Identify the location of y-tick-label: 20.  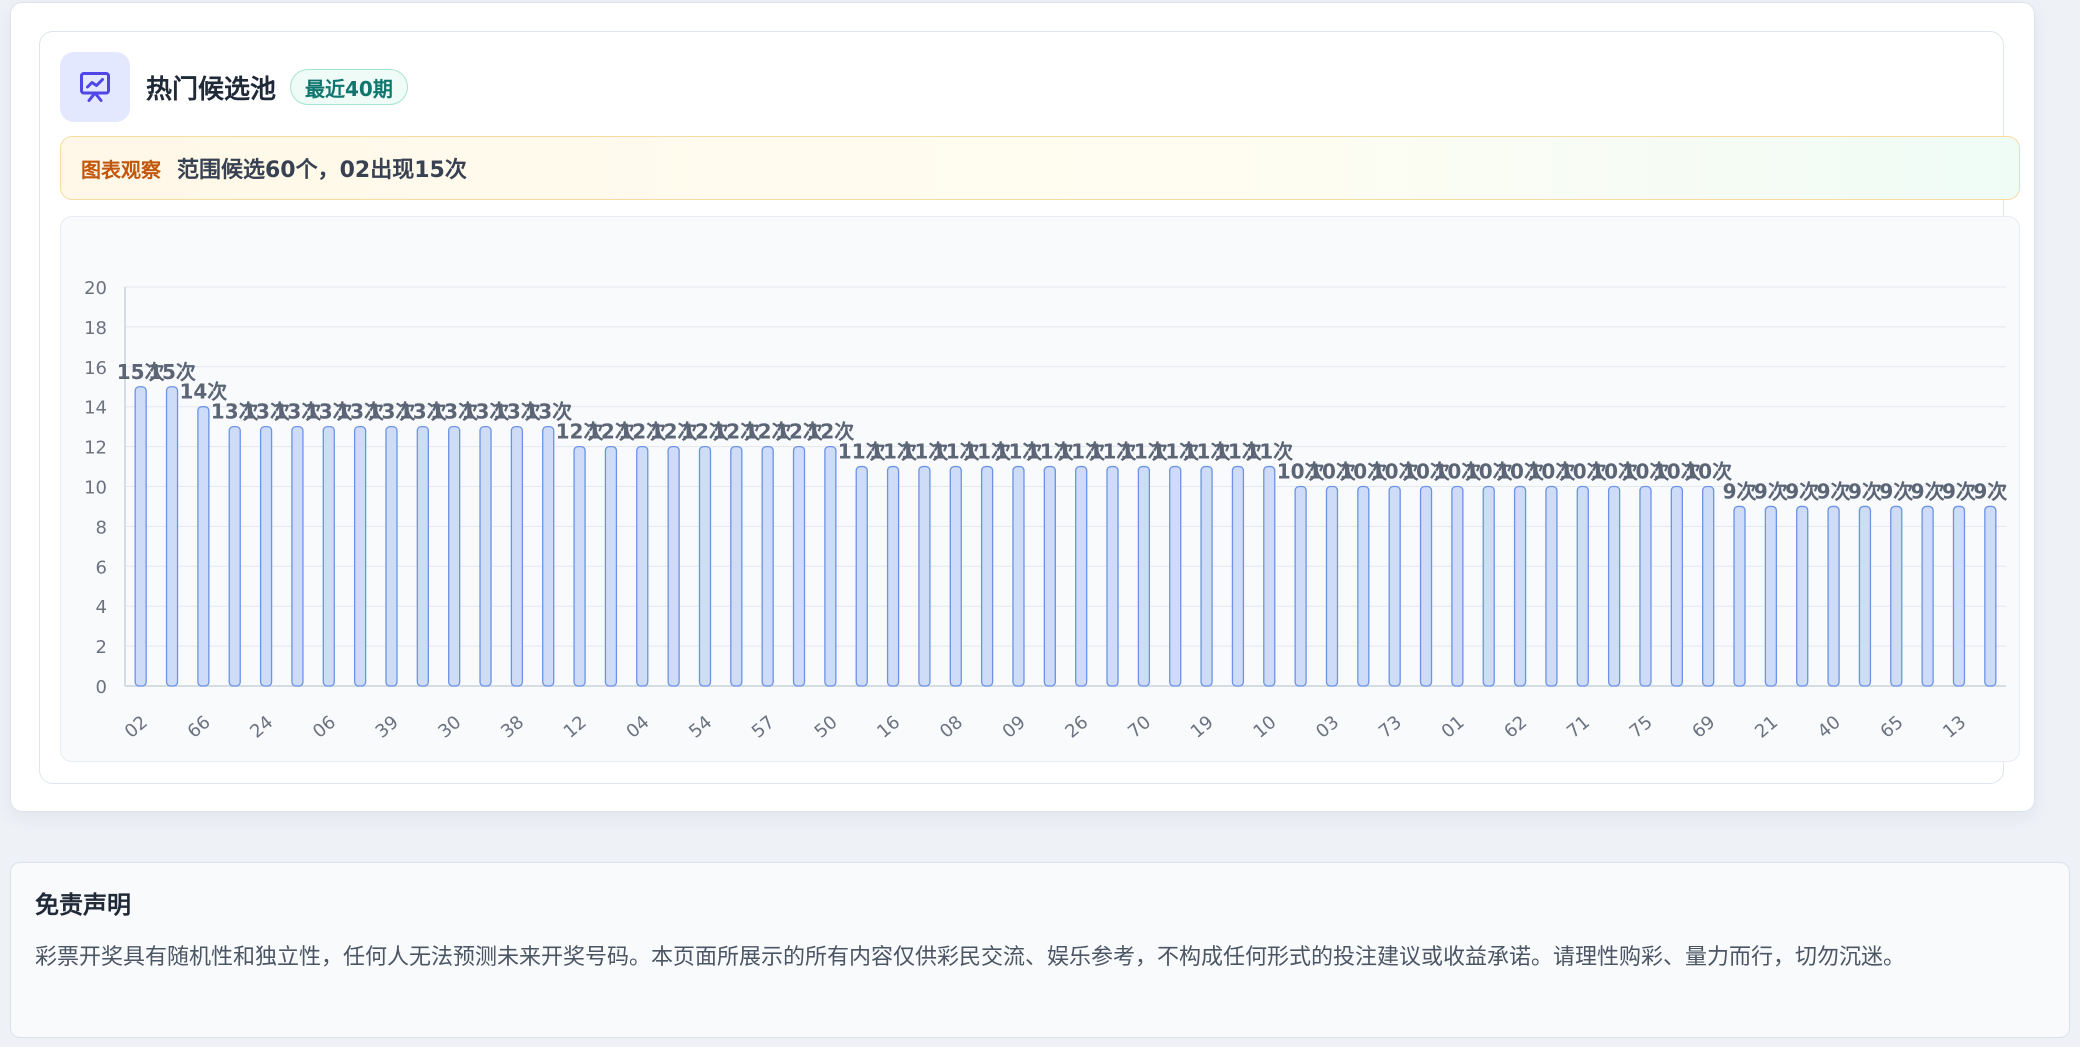
(95, 288).